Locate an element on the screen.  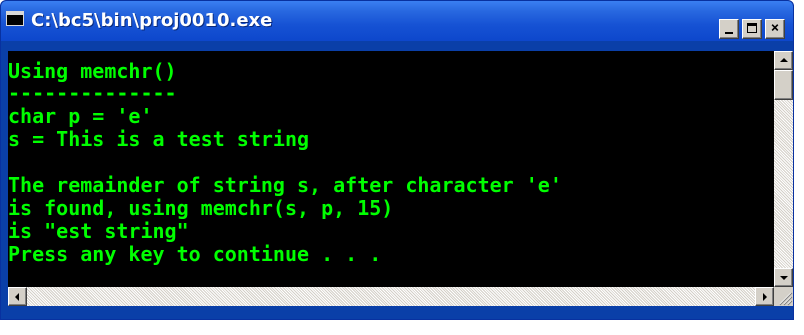
arrow-down-icon is located at coordinates (784, 278).